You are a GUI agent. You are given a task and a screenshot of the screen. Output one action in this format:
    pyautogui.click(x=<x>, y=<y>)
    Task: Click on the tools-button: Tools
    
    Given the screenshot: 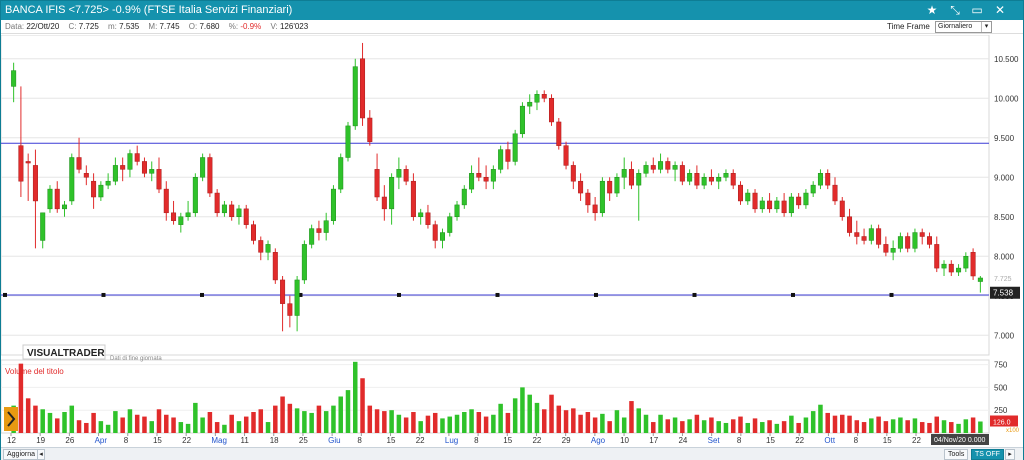 What is the action you would take?
    pyautogui.click(x=956, y=454)
    